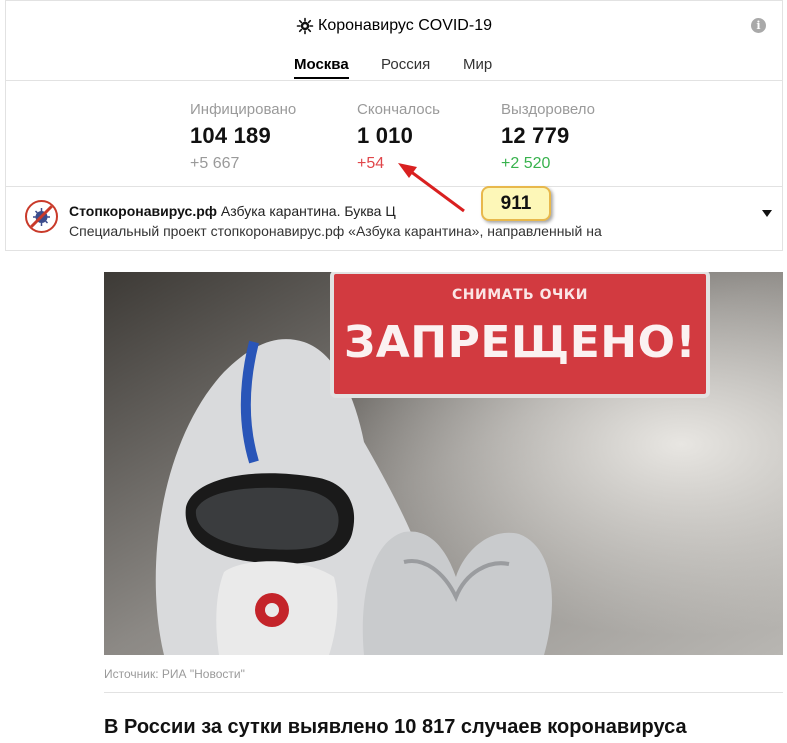 Image resolution: width=787 pixels, height=743 pixels. What do you see at coordinates (405, 25) in the screenshot?
I see `widget-title-text: Коронавирус COVID-19` at bounding box center [405, 25].